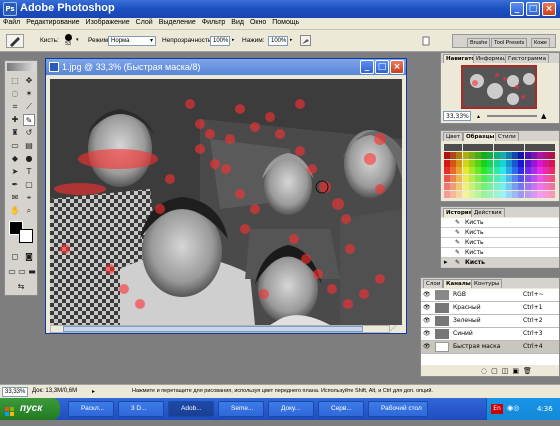 The height and width of the screenshot is (426, 560). I want to click on status-arrow-icon: ▸, so click(93, 391).